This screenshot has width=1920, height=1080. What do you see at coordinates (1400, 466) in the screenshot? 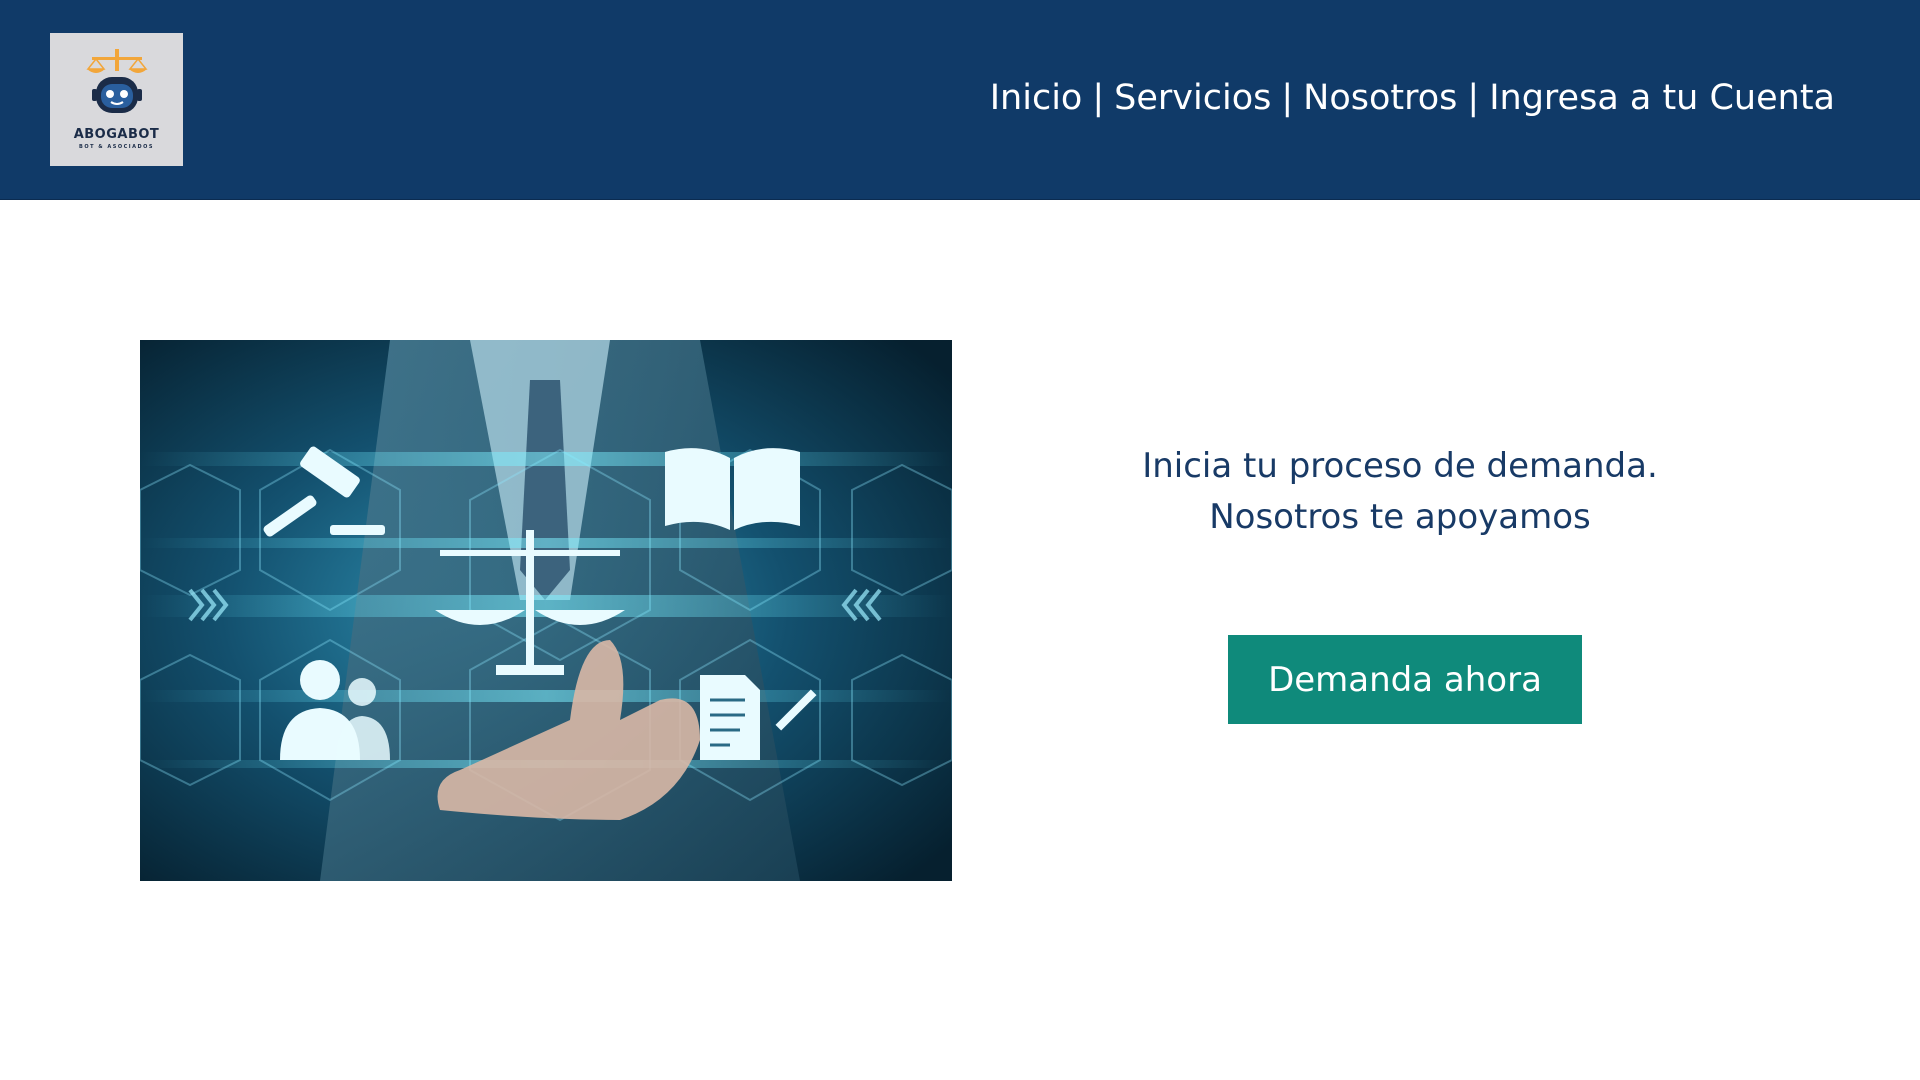
I see `tagline-line-1: Inicia tu proceso de demanda.` at bounding box center [1400, 466].